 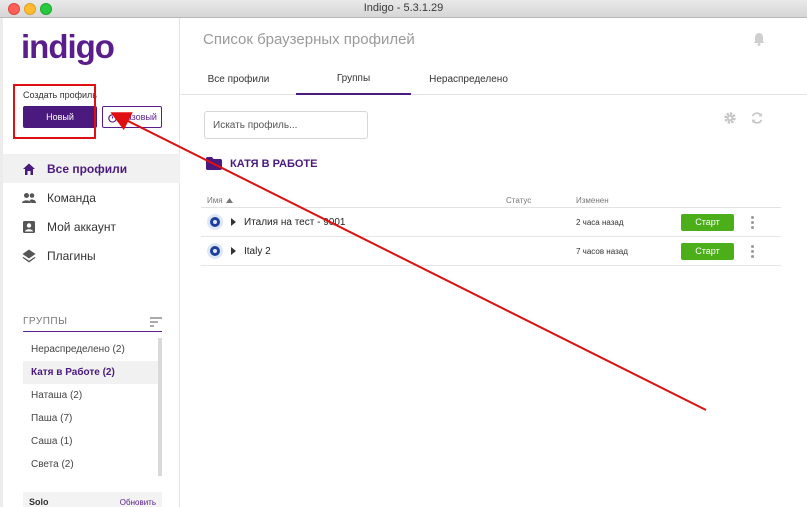 What do you see at coordinates (39, 502) in the screenshot?
I see `plan-name: Solo` at bounding box center [39, 502].